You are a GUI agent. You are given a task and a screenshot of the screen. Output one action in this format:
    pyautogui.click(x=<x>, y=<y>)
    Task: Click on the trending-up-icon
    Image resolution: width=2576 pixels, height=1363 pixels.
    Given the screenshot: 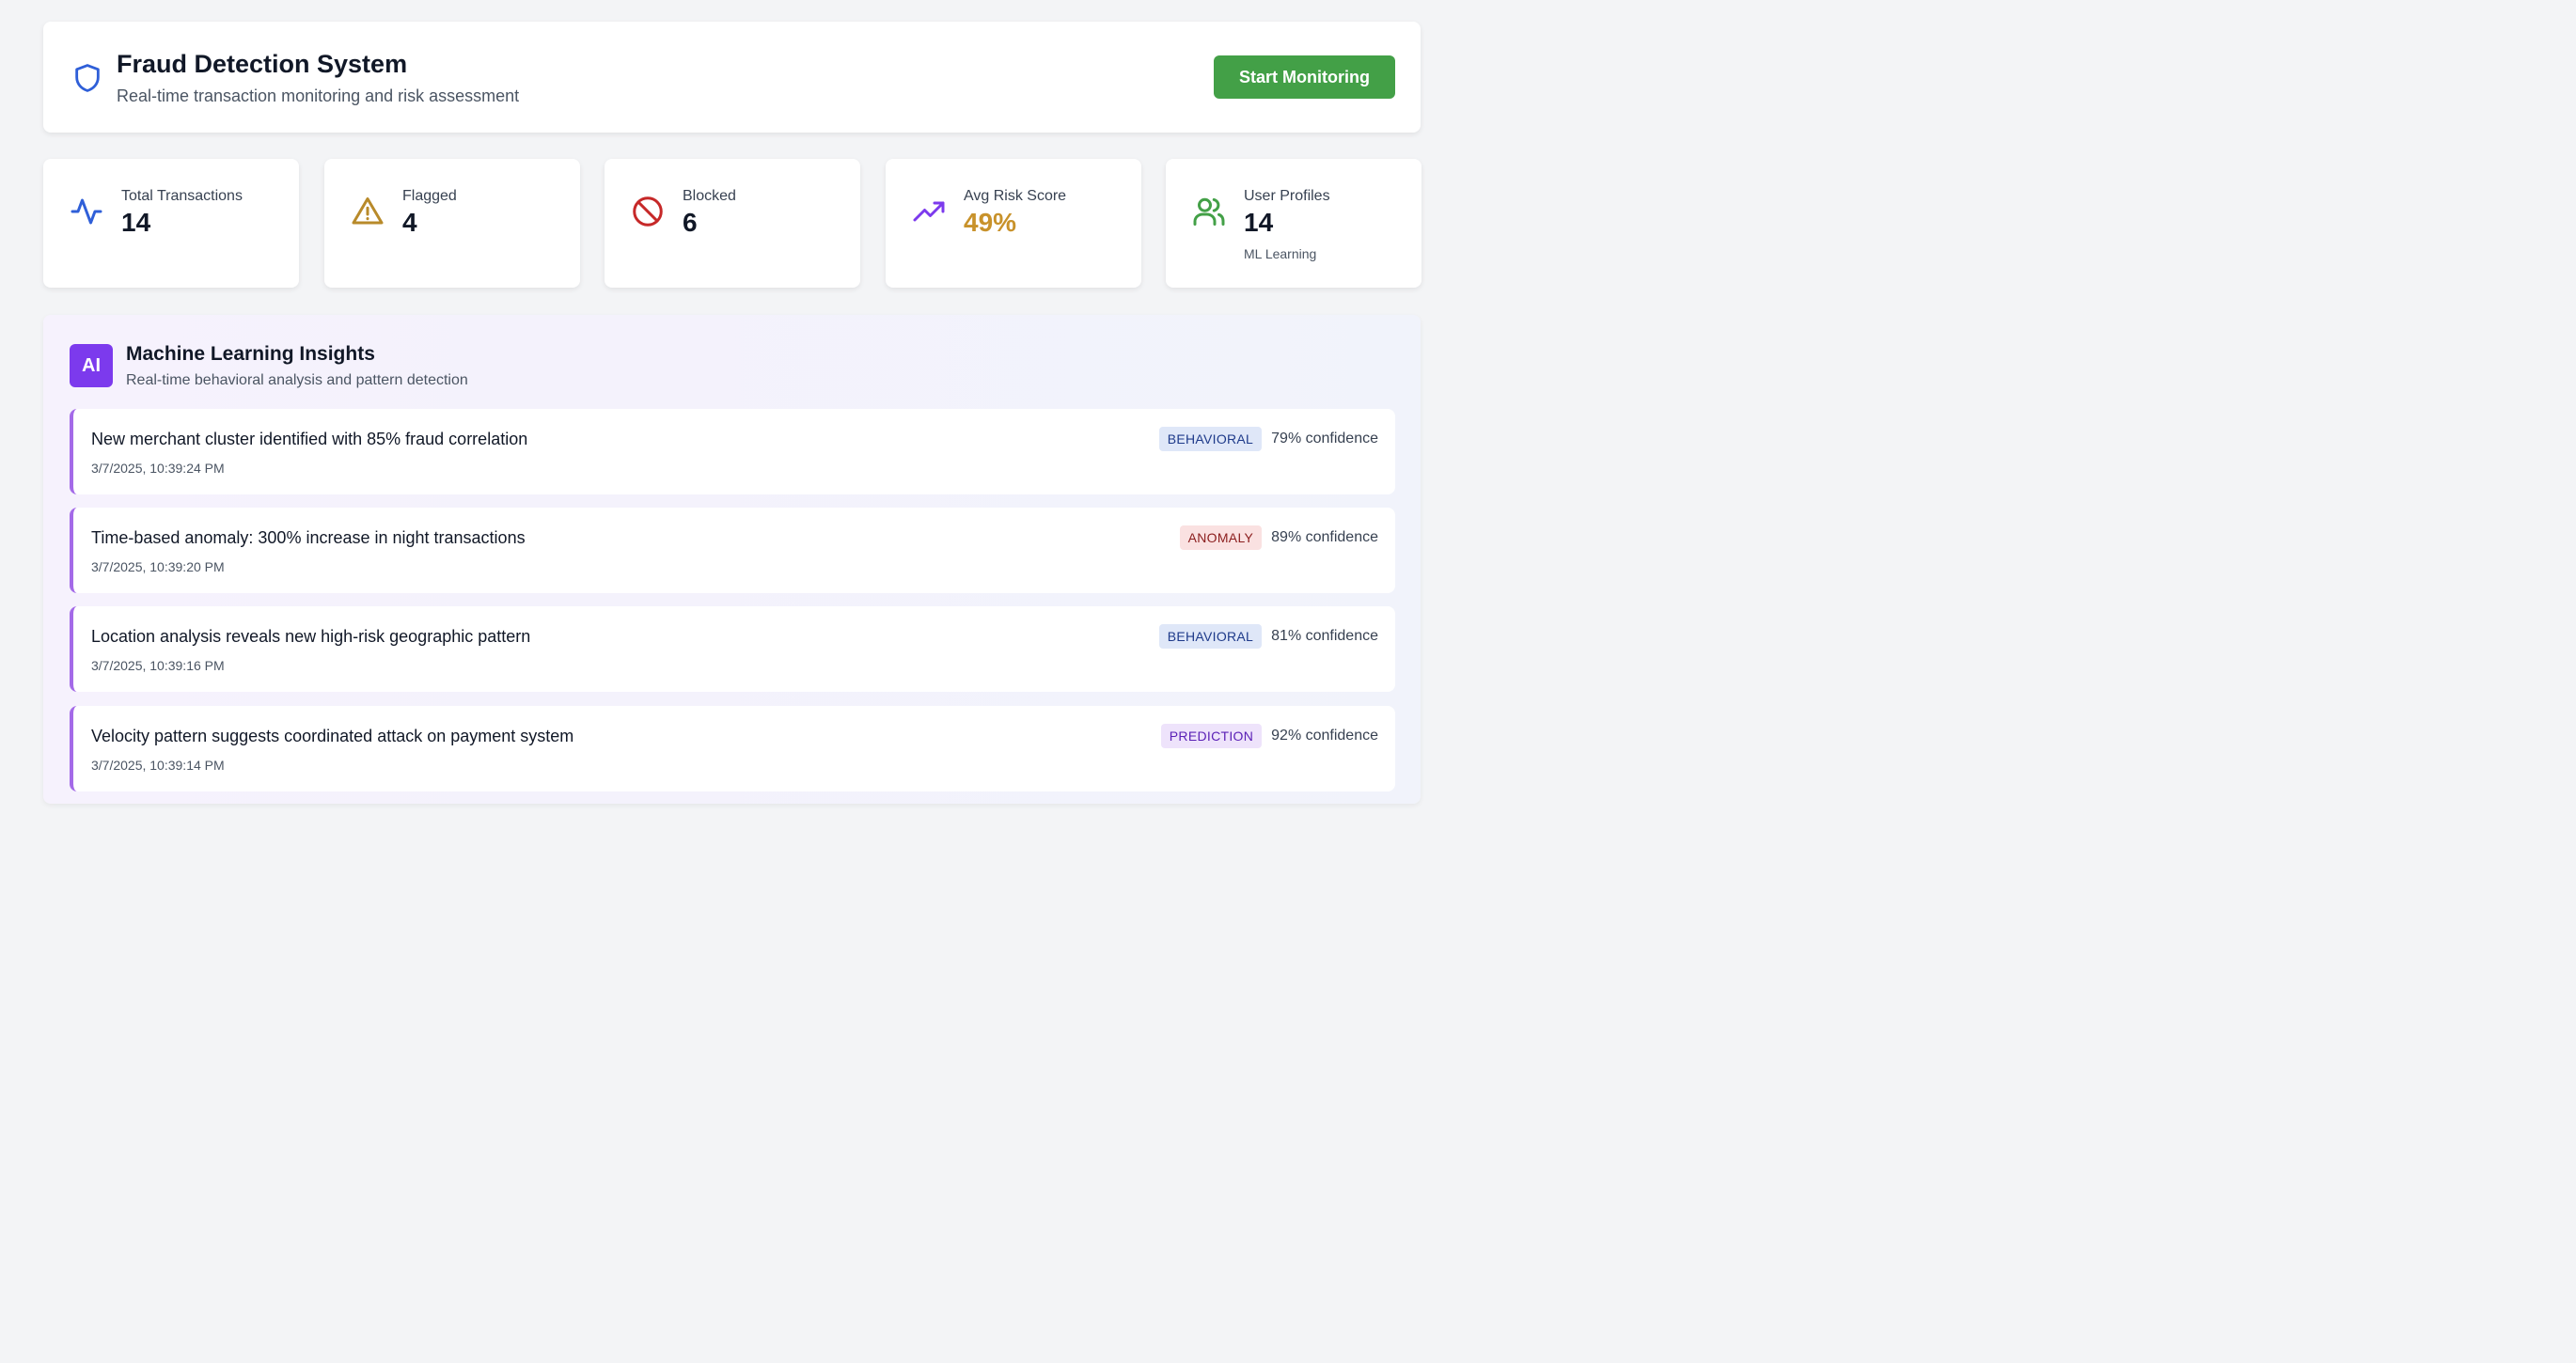 What is the action you would take?
    pyautogui.click(x=929, y=211)
    